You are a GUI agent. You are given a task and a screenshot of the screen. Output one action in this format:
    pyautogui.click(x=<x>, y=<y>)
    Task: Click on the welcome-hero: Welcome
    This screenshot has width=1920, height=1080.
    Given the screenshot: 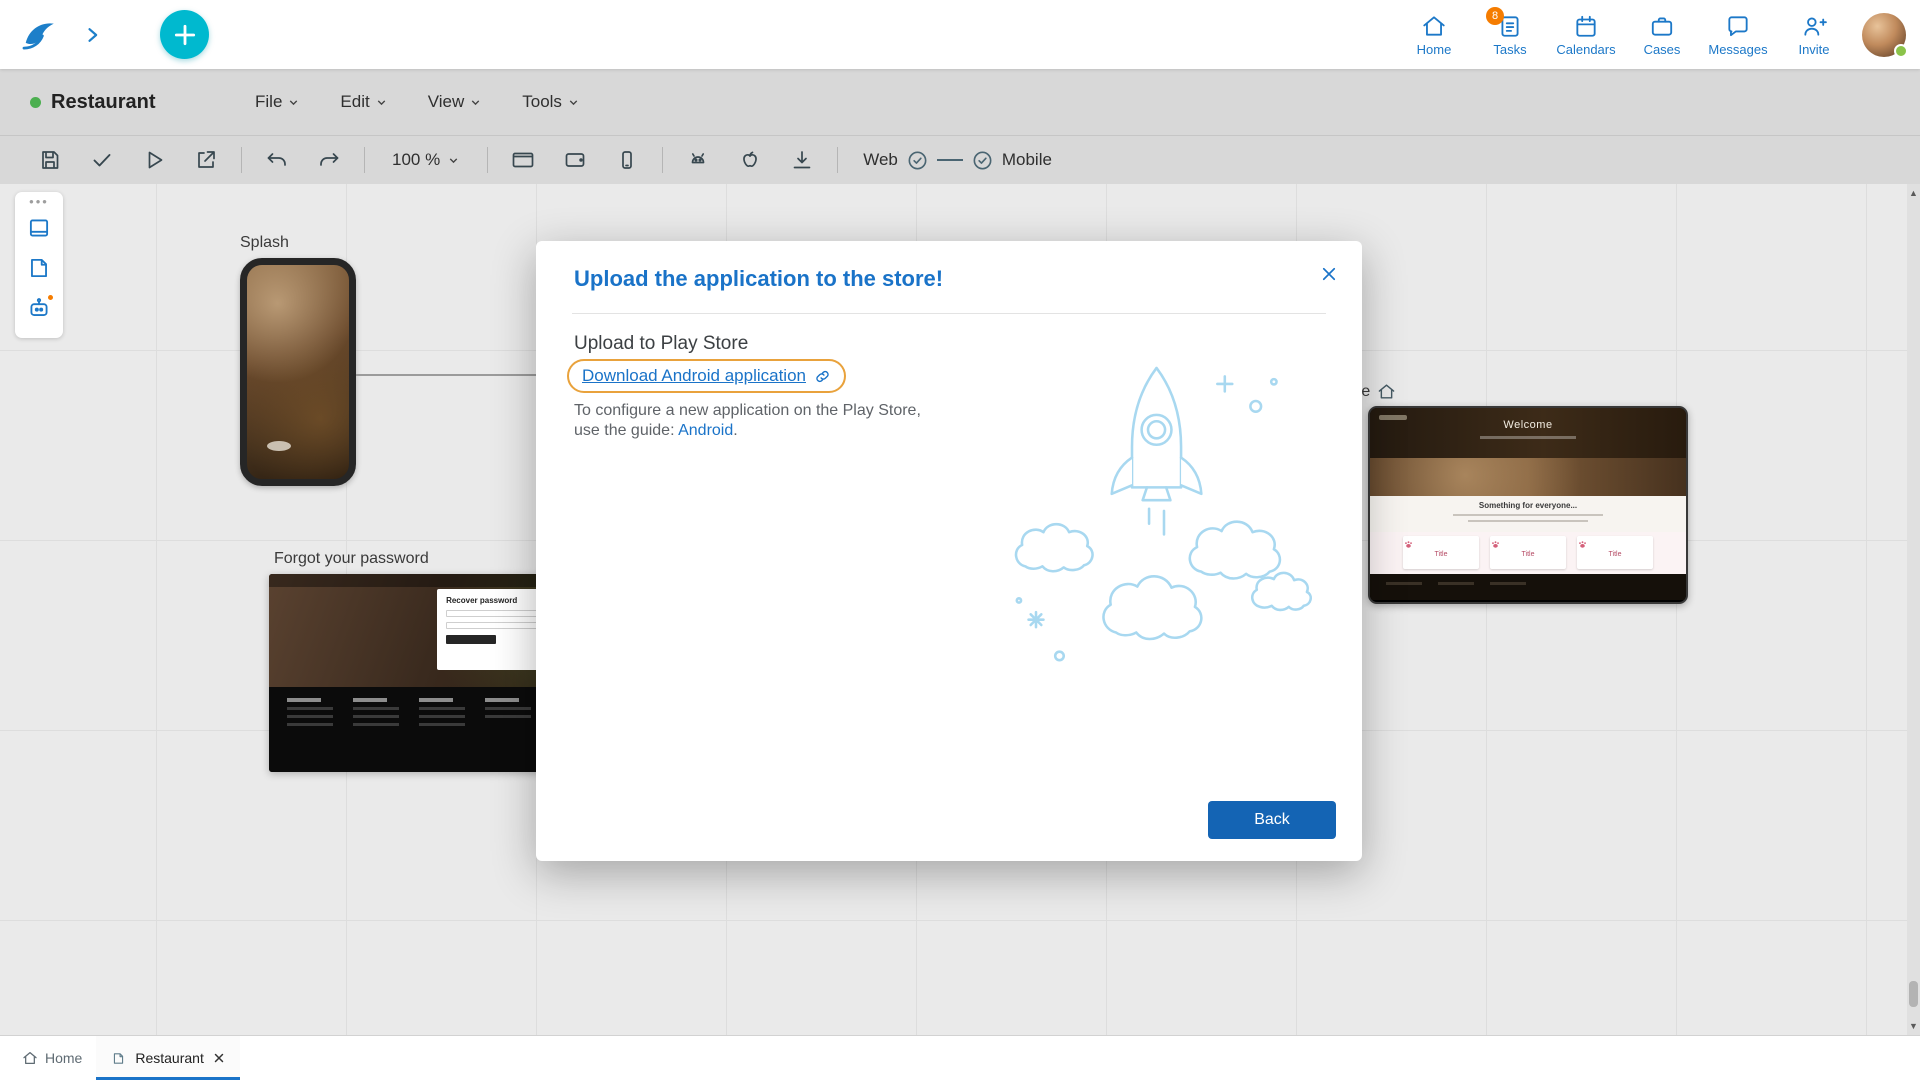 What is the action you would take?
    pyautogui.click(x=1528, y=433)
    